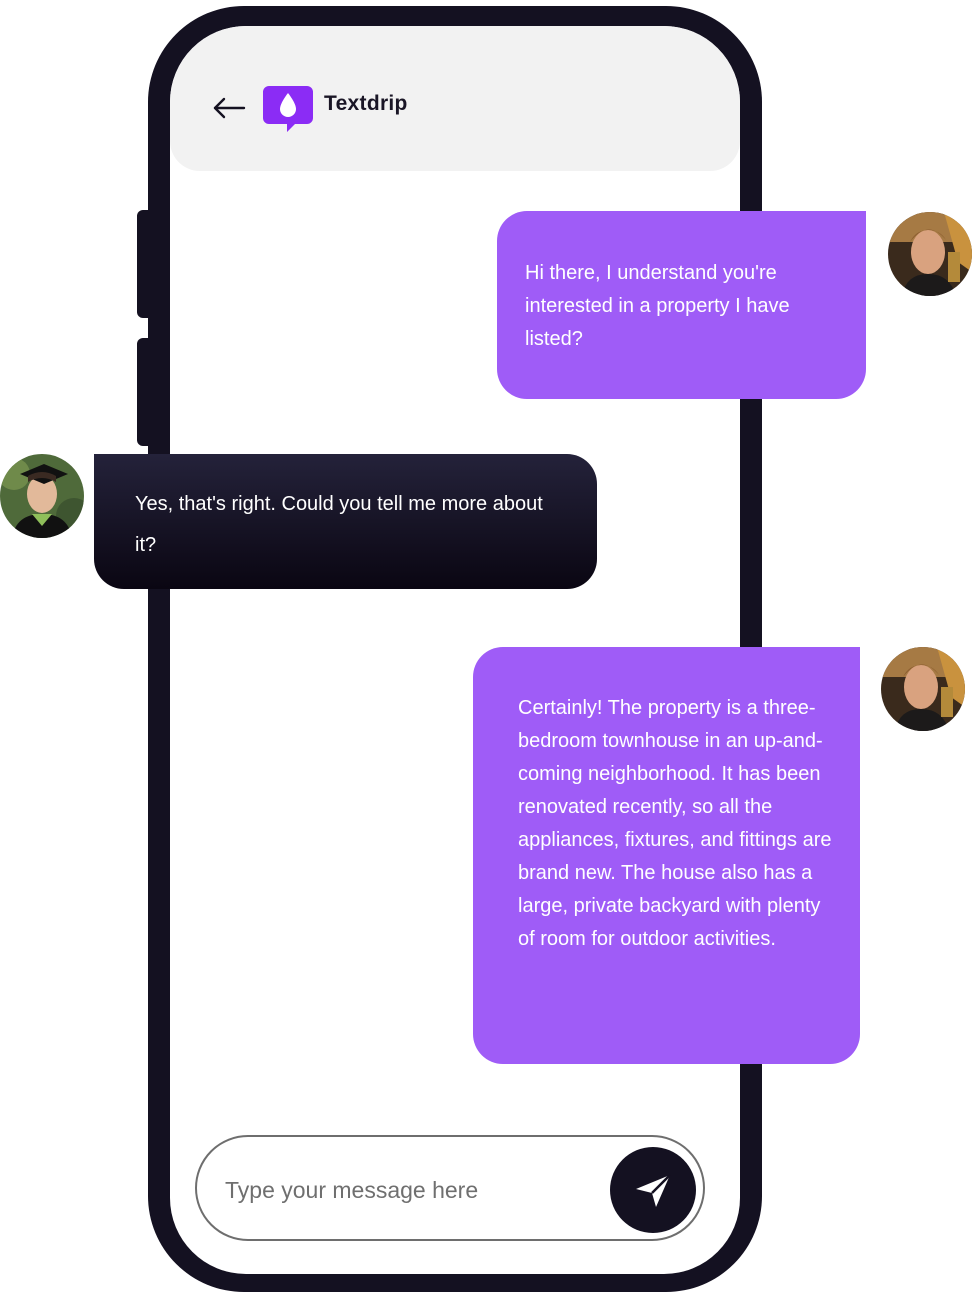  Describe the element at coordinates (366, 103) in the screenshot. I see `app-name: Textdrip` at that location.